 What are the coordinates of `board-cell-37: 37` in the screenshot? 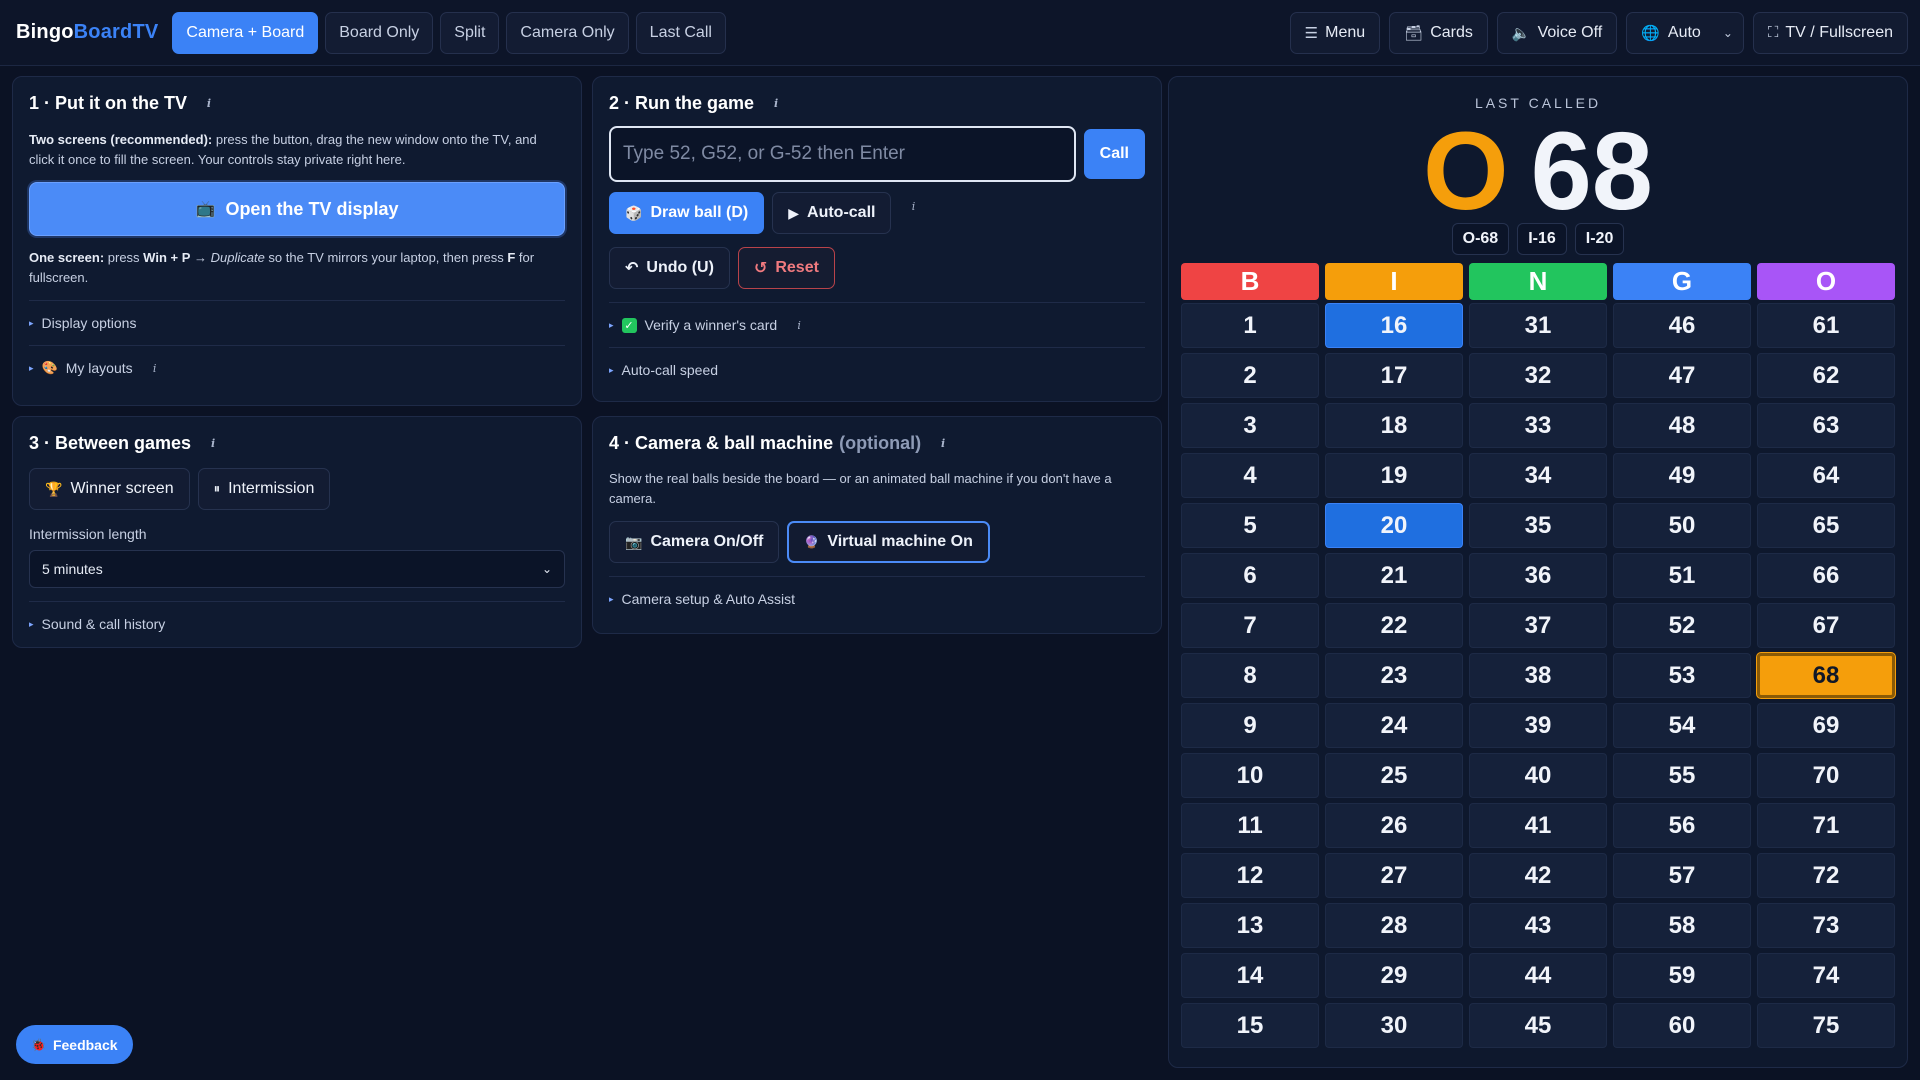 It's located at (1538, 625).